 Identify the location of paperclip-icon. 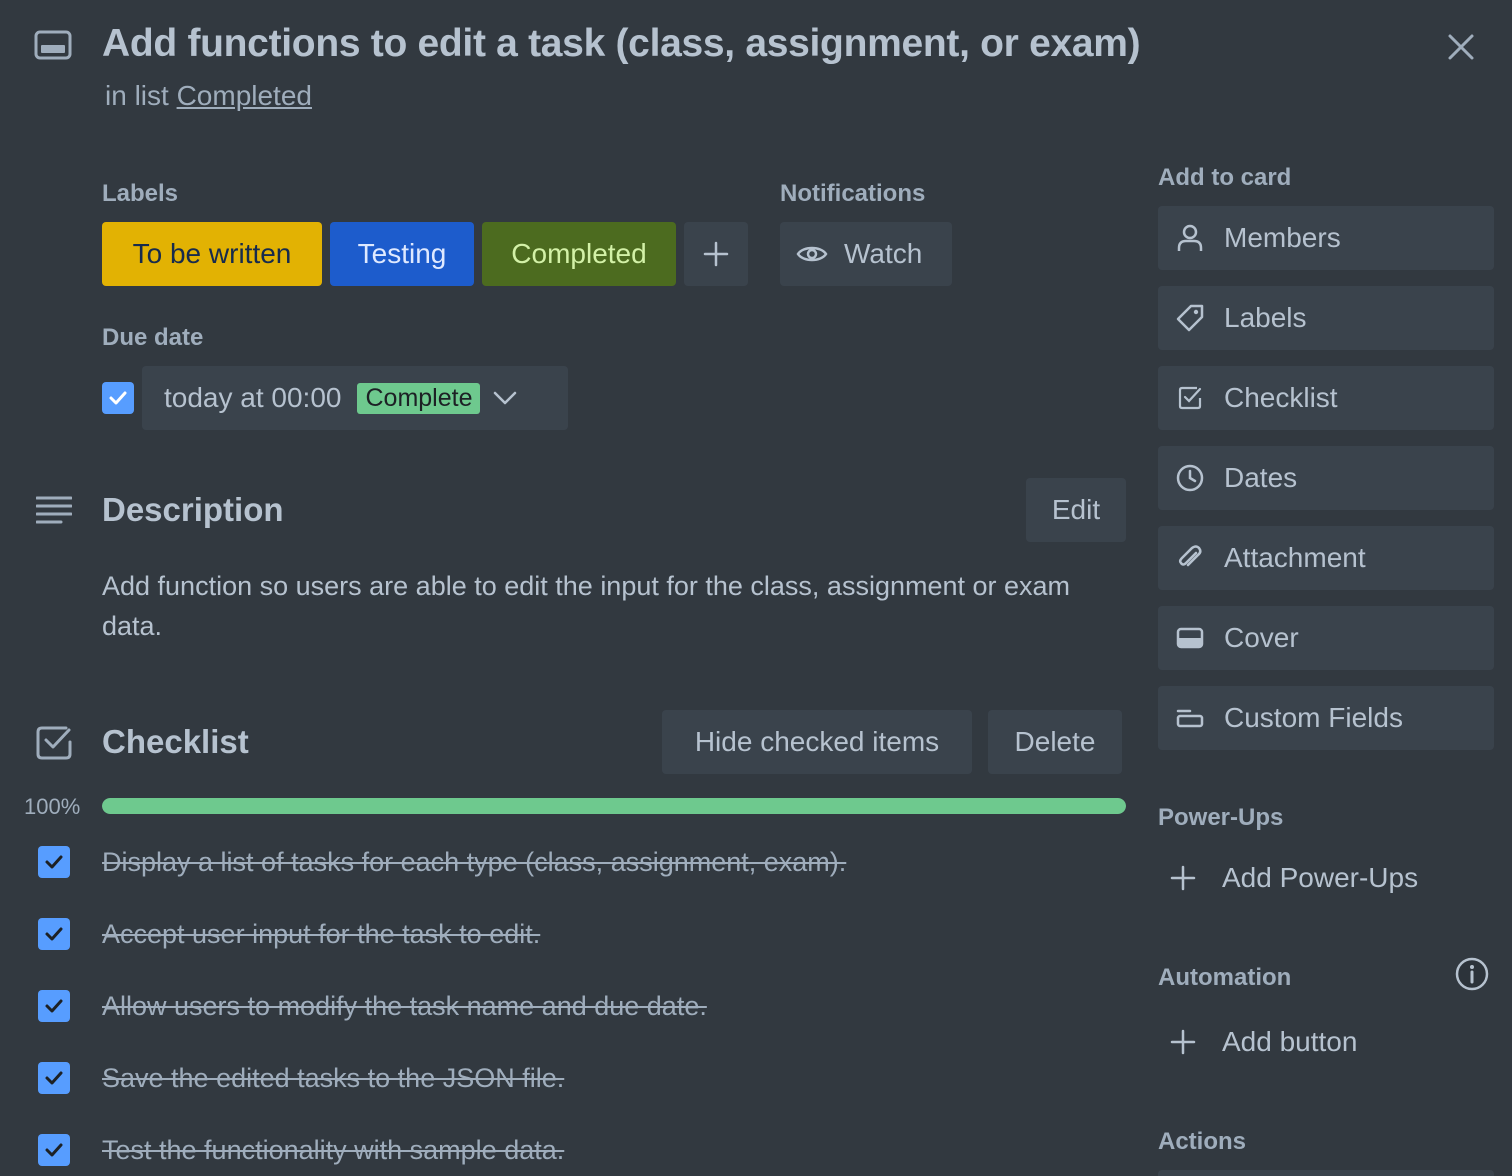
(1190, 558).